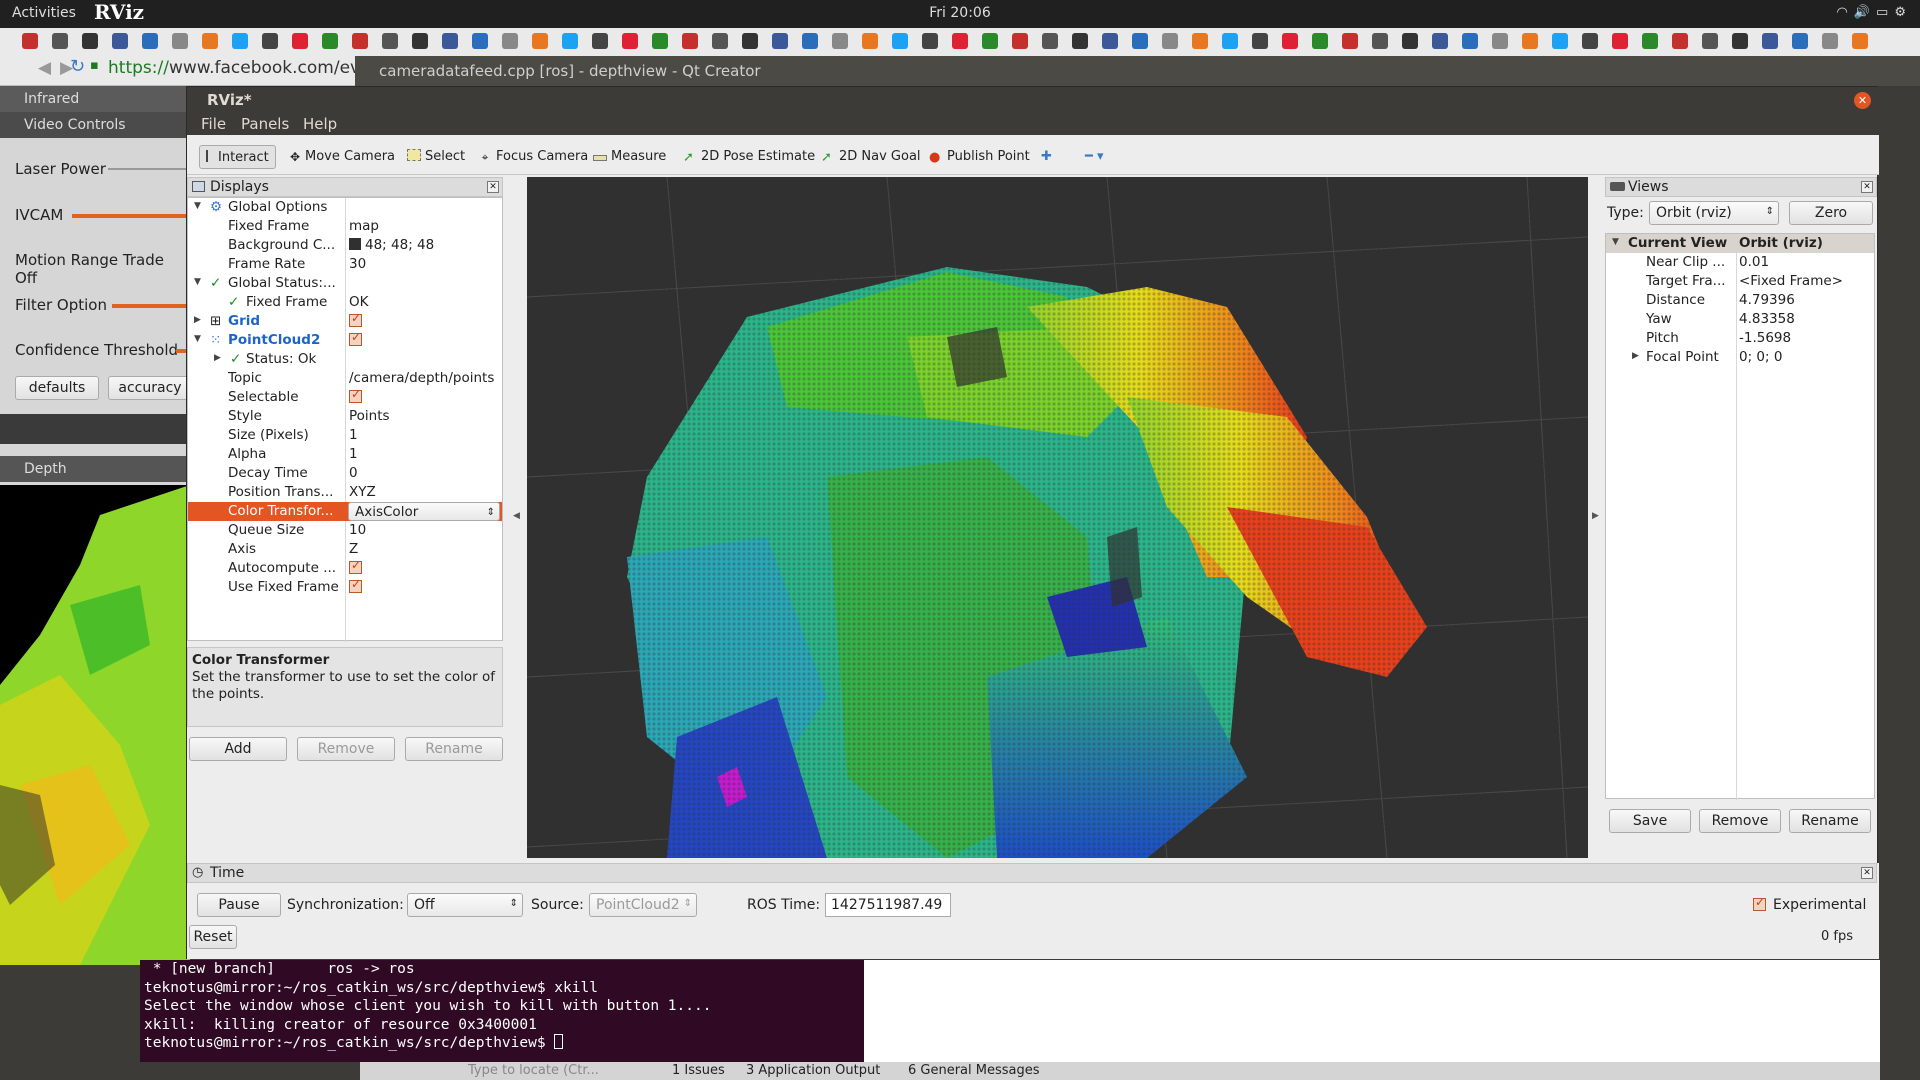  What do you see at coordinates (345, 264) in the screenshot?
I see `tree-row-frame-rate: Frame Rate 30` at bounding box center [345, 264].